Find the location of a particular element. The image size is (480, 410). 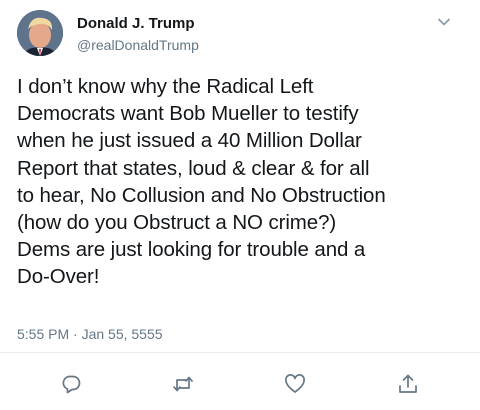

tweet-timestamp: 5:55 PM · Jan 55, 5555 is located at coordinates (90, 334).